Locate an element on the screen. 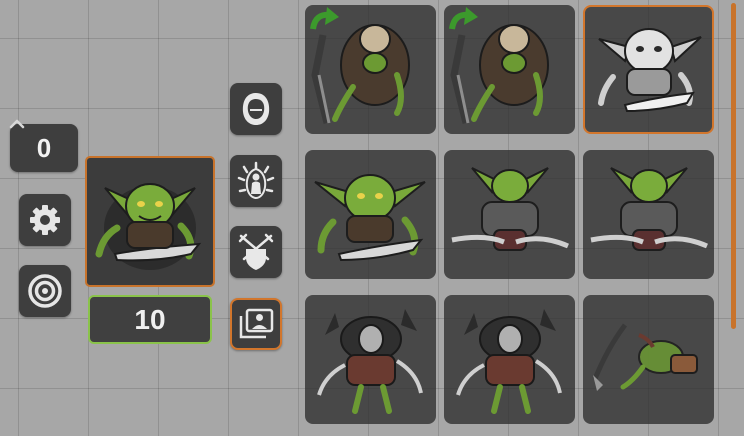  crossed-swords-shield-icon is located at coordinates (256, 251).